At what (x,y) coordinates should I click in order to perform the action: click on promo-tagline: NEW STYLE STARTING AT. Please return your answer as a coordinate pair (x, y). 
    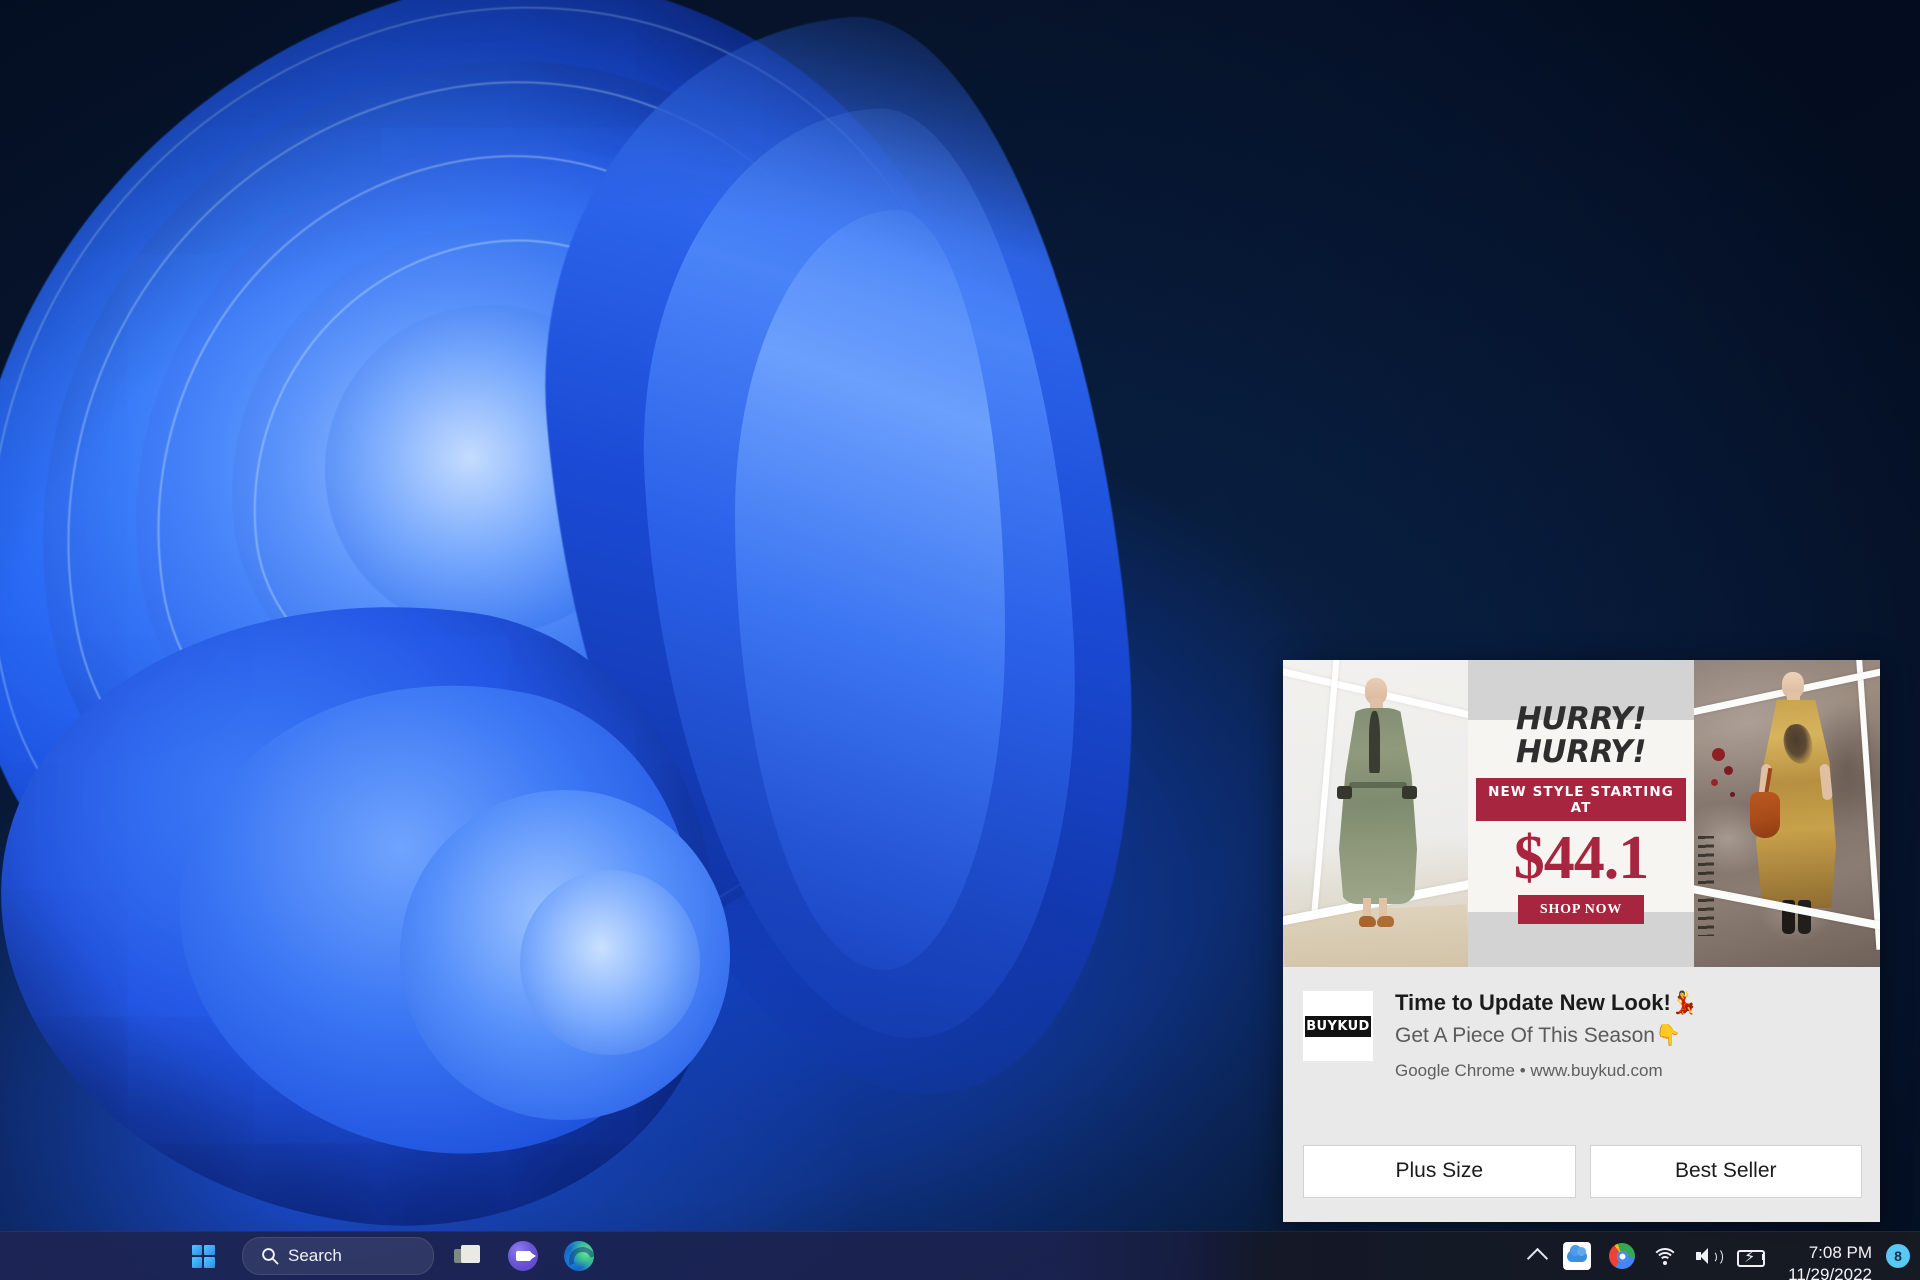
    Looking at the image, I should click on (1581, 799).